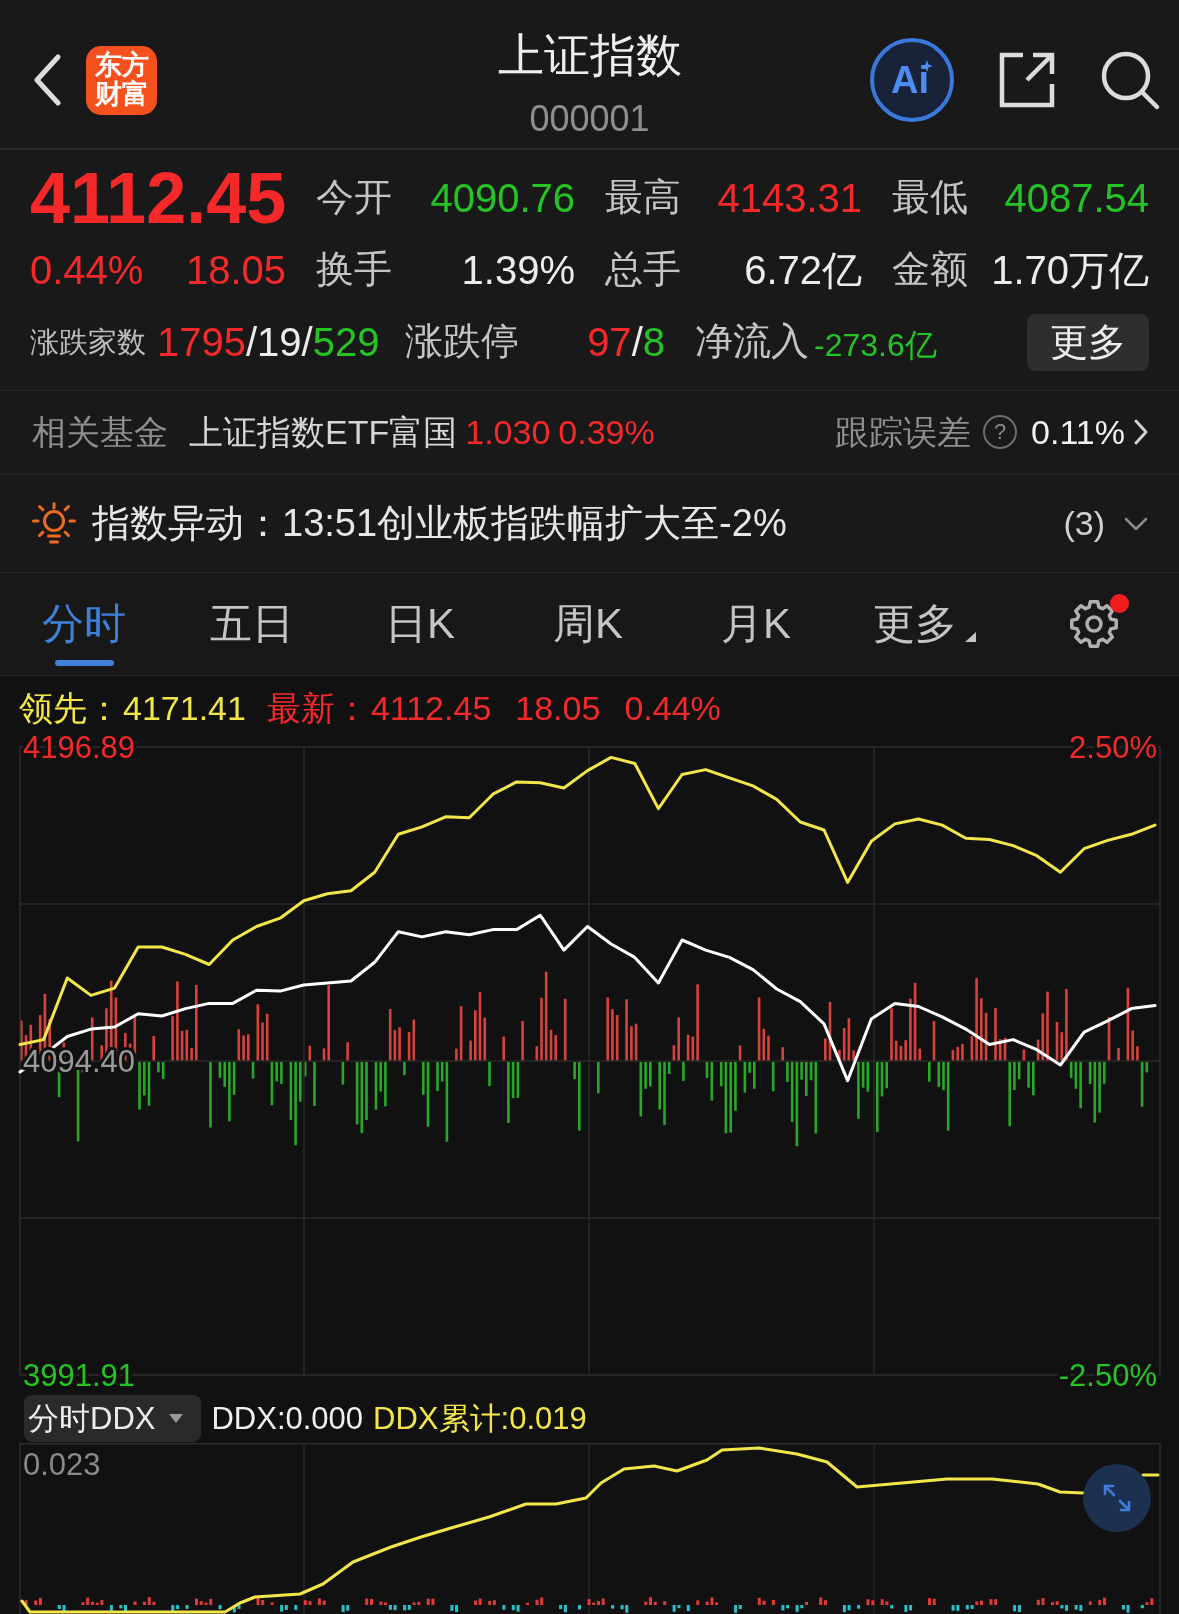 This screenshot has width=1179, height=1614. I want to click on stat-label: 最高, so click(643, 198).